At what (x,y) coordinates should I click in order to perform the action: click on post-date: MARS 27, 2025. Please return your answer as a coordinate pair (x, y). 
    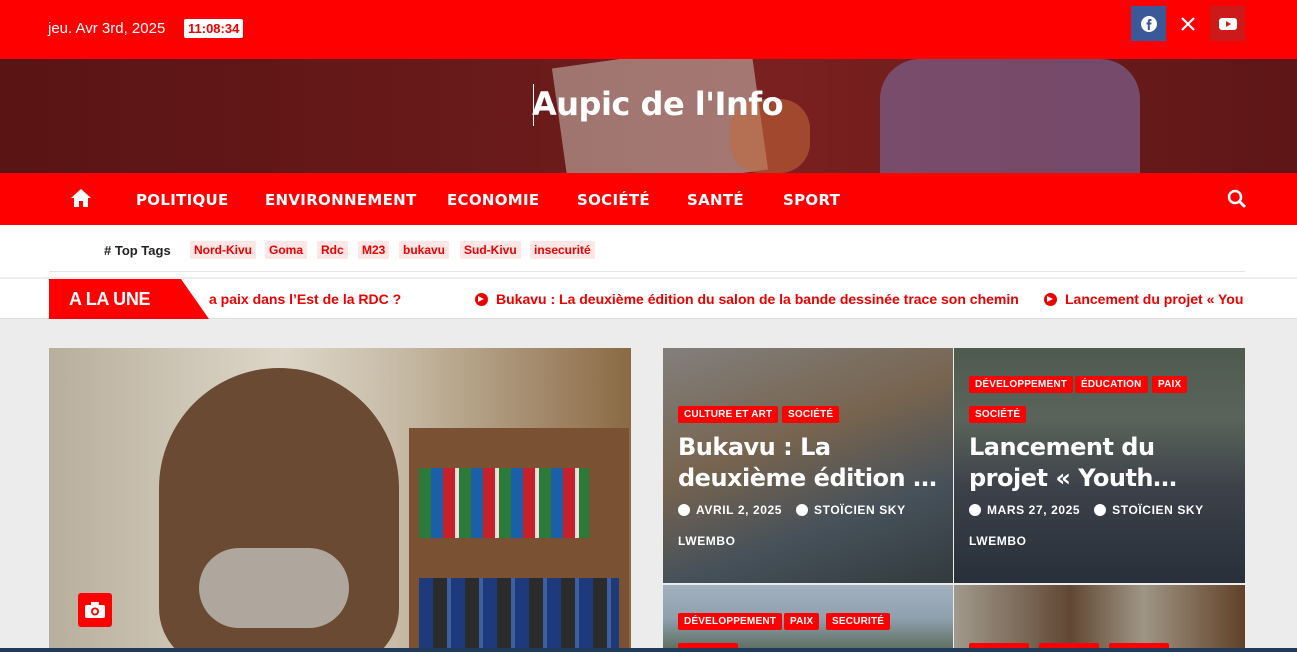
    Looking at the image, I should click on (1034, 510).